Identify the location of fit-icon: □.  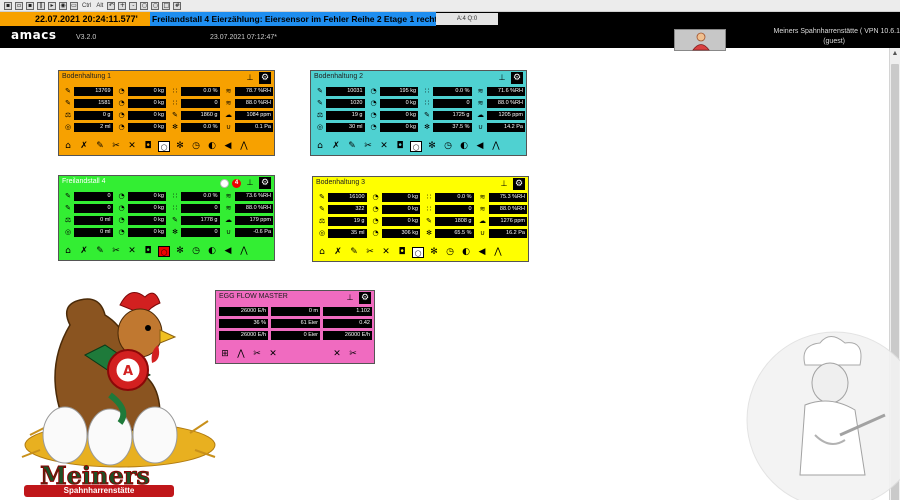
(166, 5).